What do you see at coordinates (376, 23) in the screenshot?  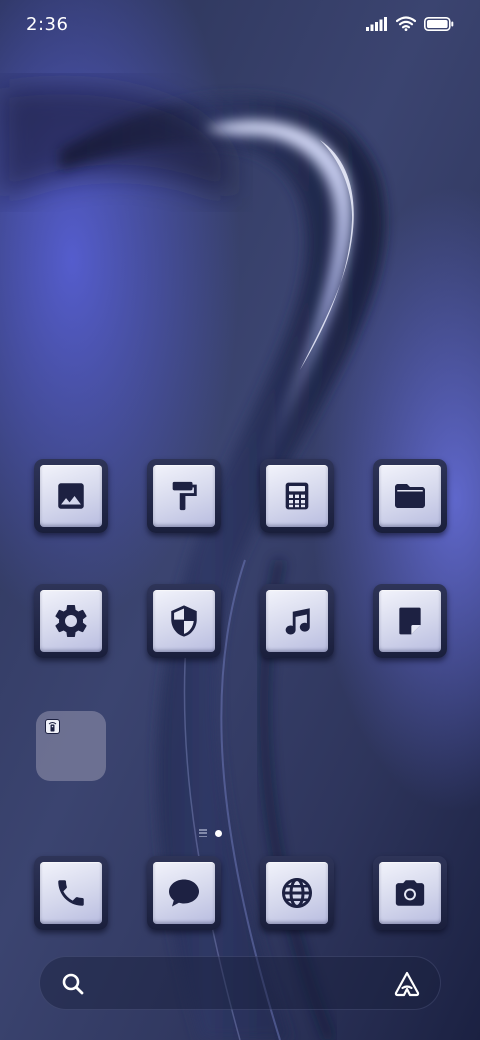 I see `signal-icon` at bounding box center [376, 23].